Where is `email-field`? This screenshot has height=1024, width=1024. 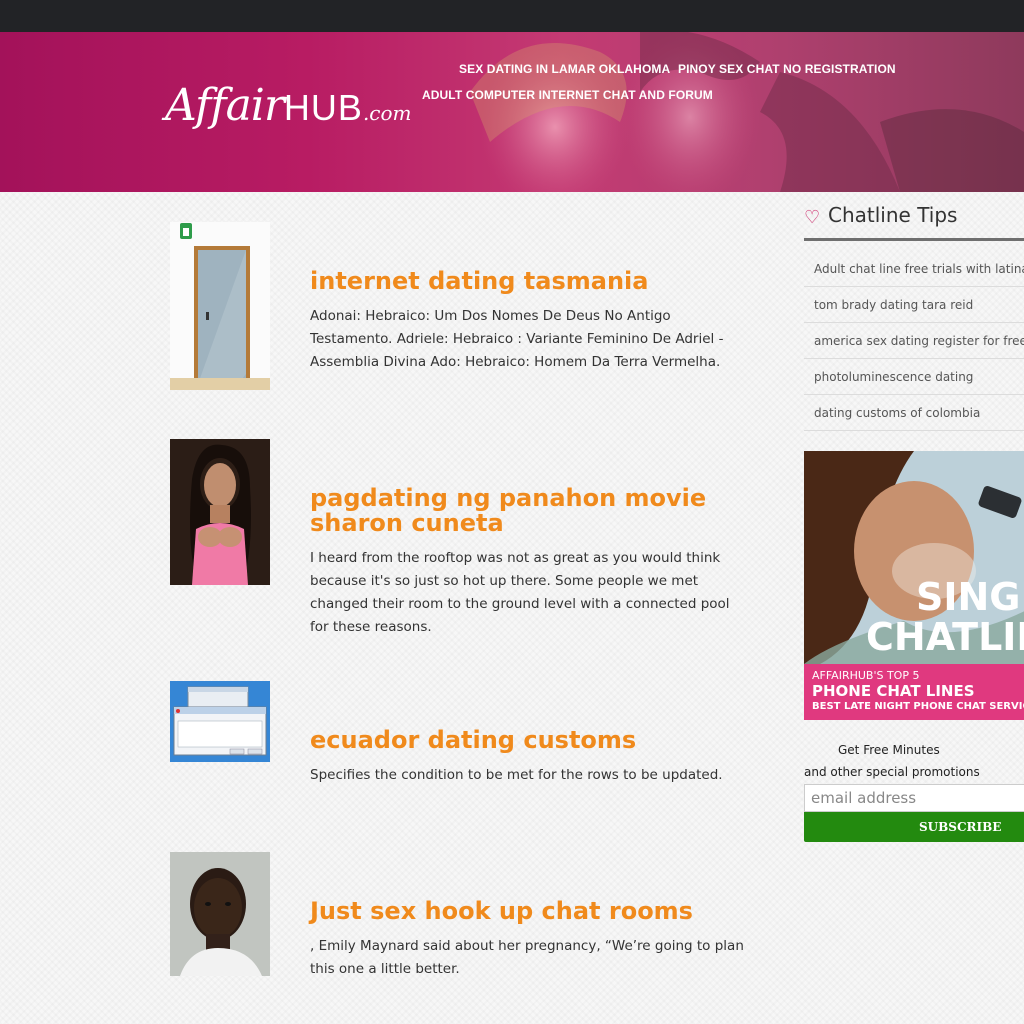 email-field is located at coordinates (914, 798).